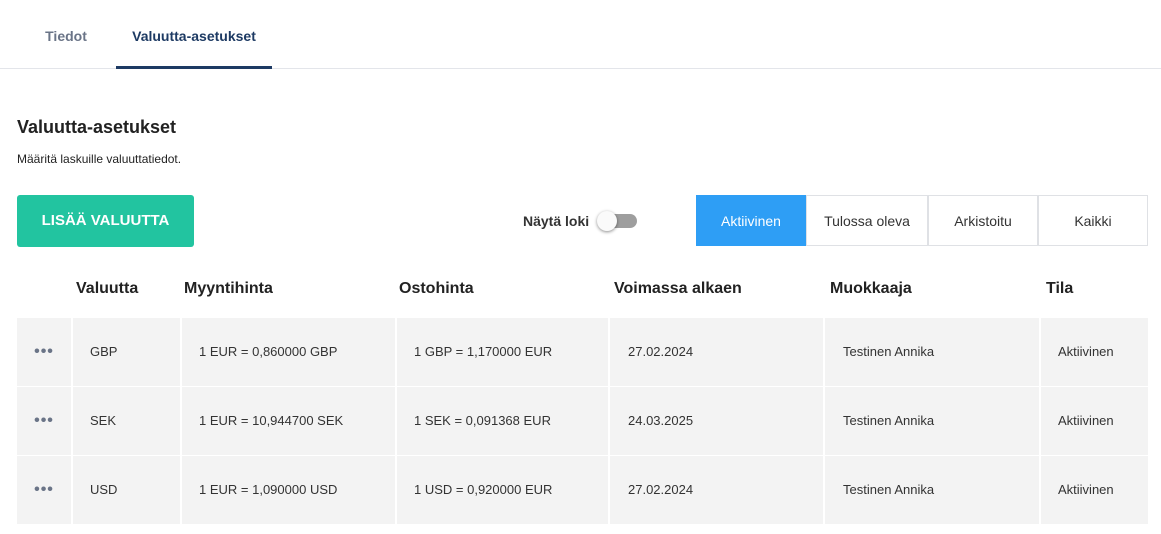  I want to click on column-header-tila: Tila, so click(1060, 288).